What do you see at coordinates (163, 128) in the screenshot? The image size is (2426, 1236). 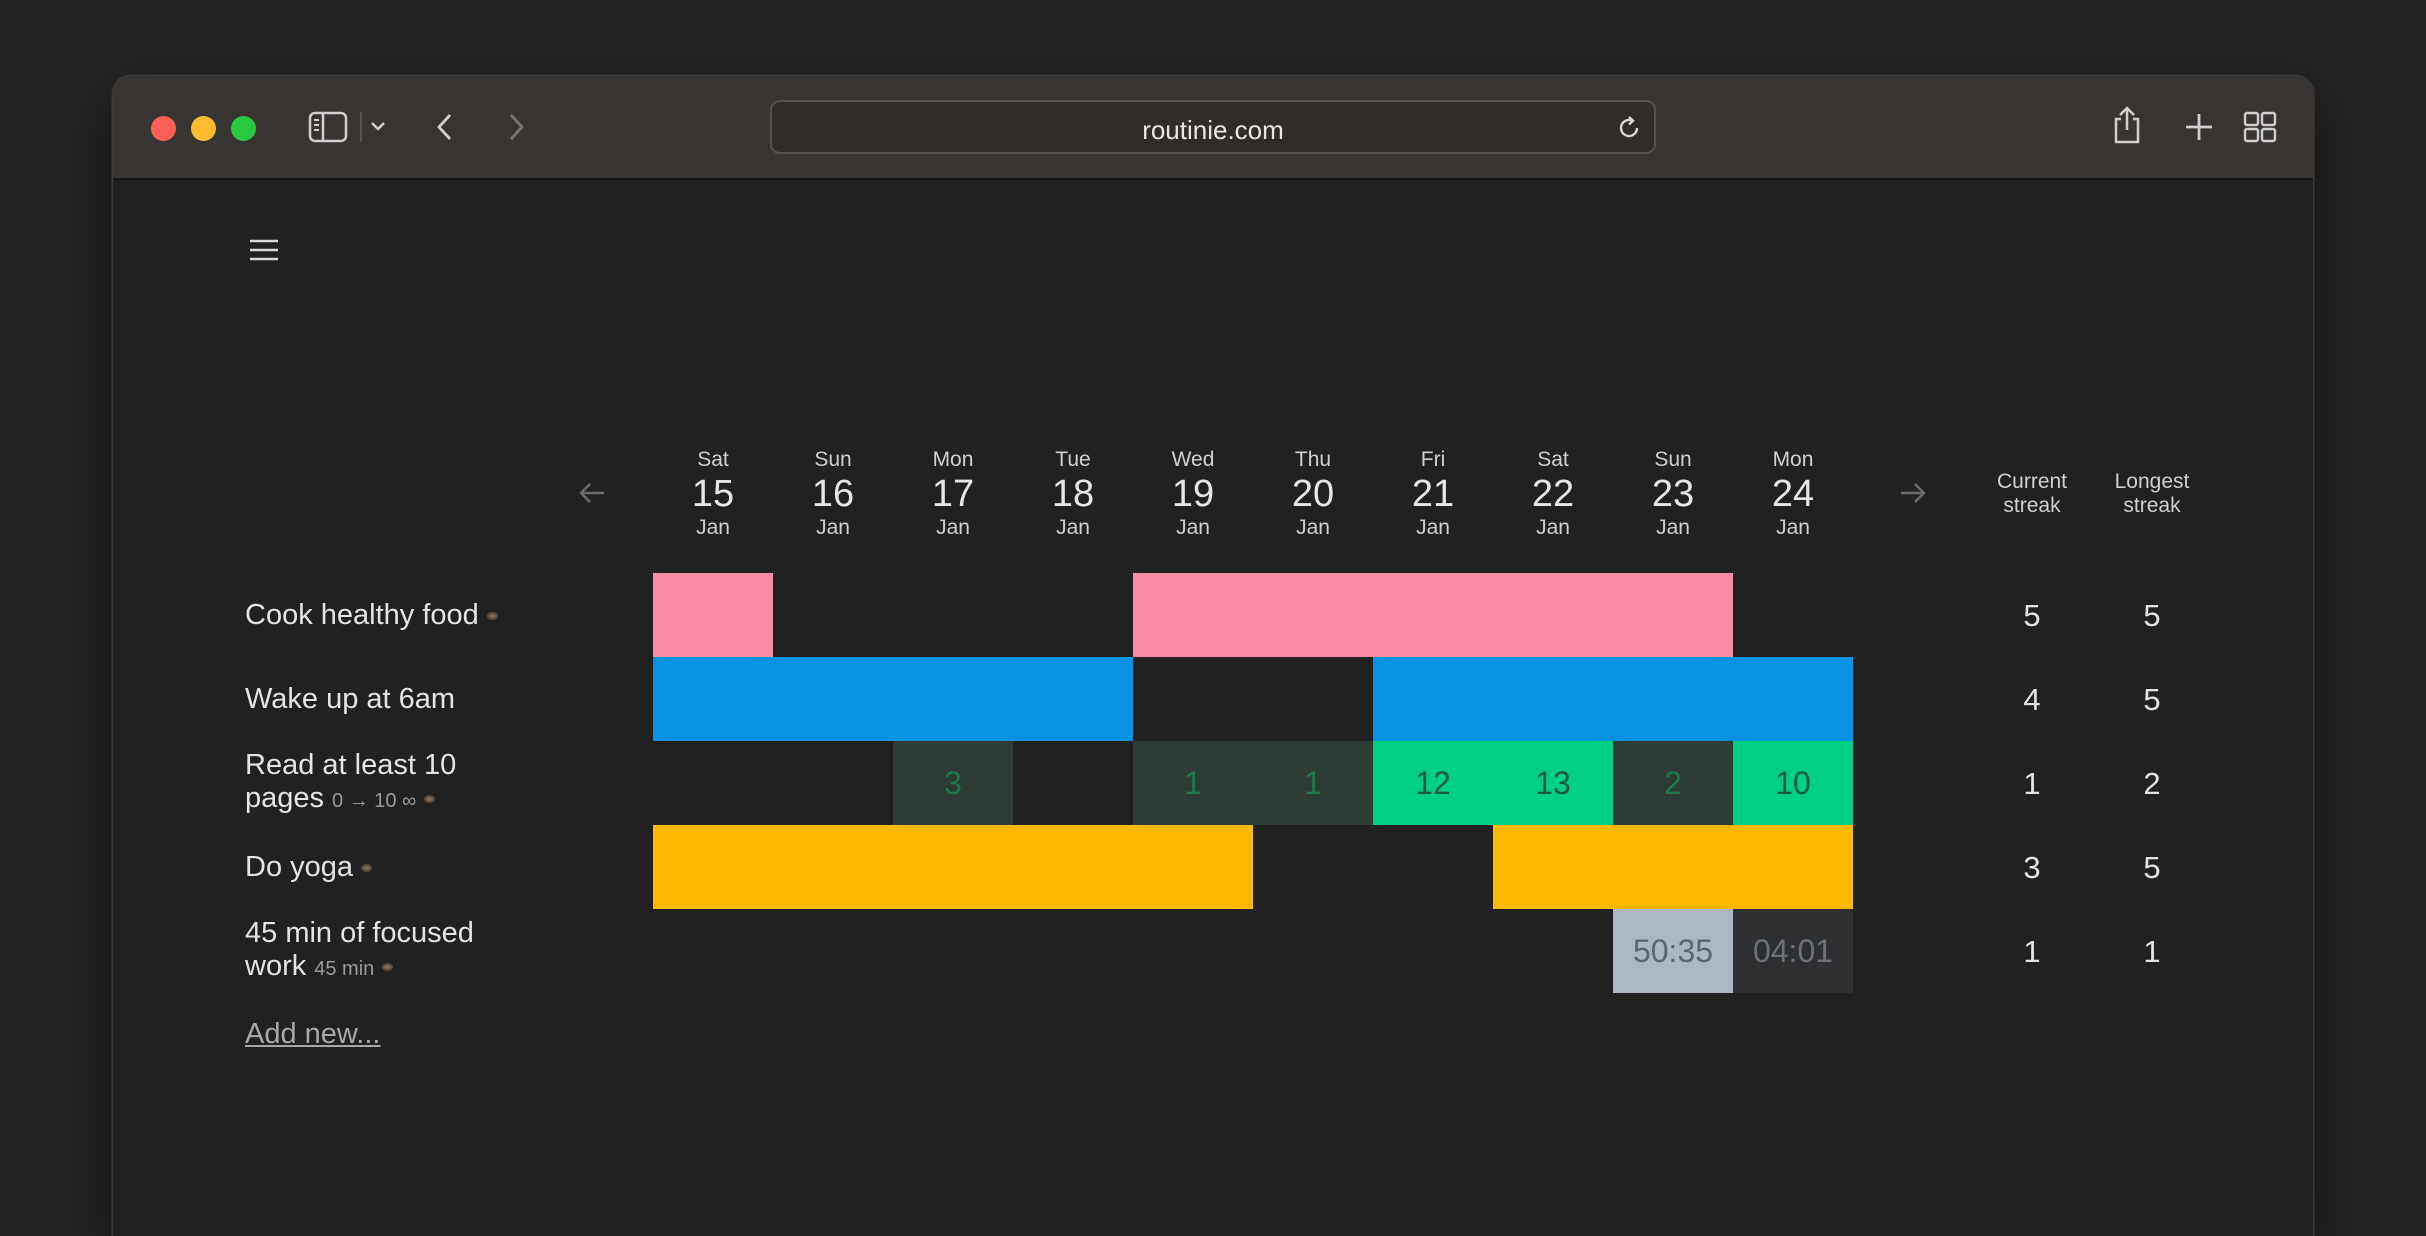 I see `close-window-button` at bounding box center [163, 128].